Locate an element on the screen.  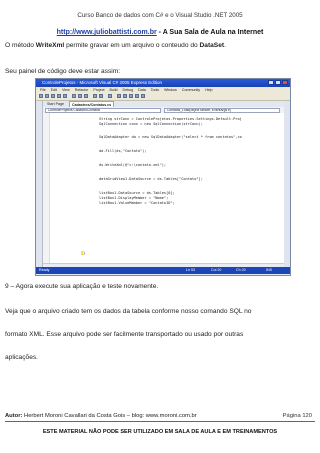
footer-divider is located at coordinates (160, 421).